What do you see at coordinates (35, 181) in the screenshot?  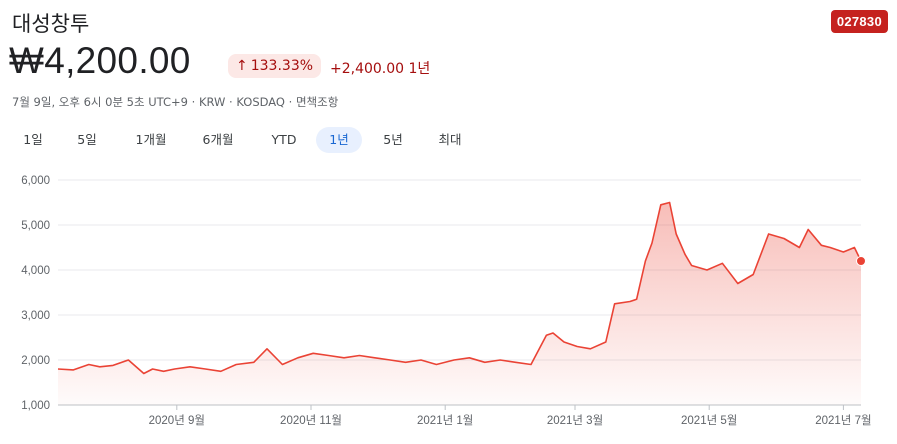 I see `y-tick-label: 6,000` at bounding box center [35, 181].